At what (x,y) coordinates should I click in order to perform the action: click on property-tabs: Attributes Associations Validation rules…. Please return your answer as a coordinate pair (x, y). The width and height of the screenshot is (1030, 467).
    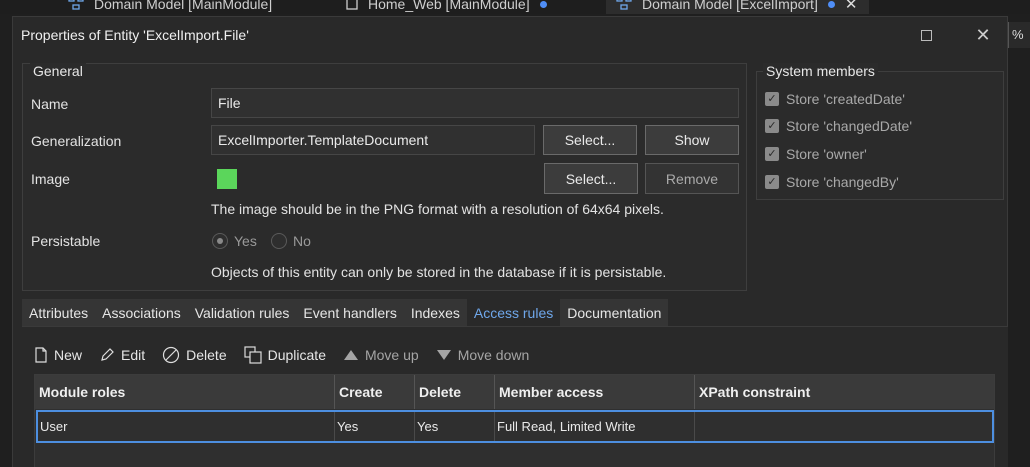
    Looking at the image, I should click on (345, 312).